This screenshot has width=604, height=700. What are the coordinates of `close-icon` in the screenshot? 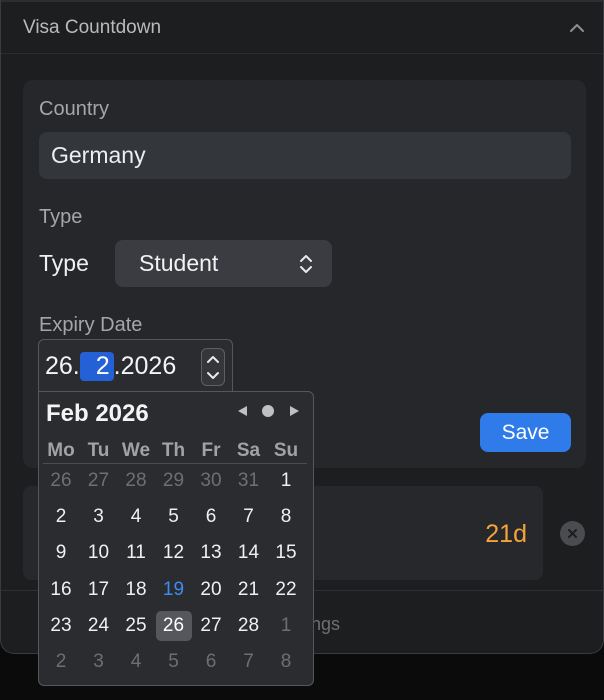 It's located at (572, 533).